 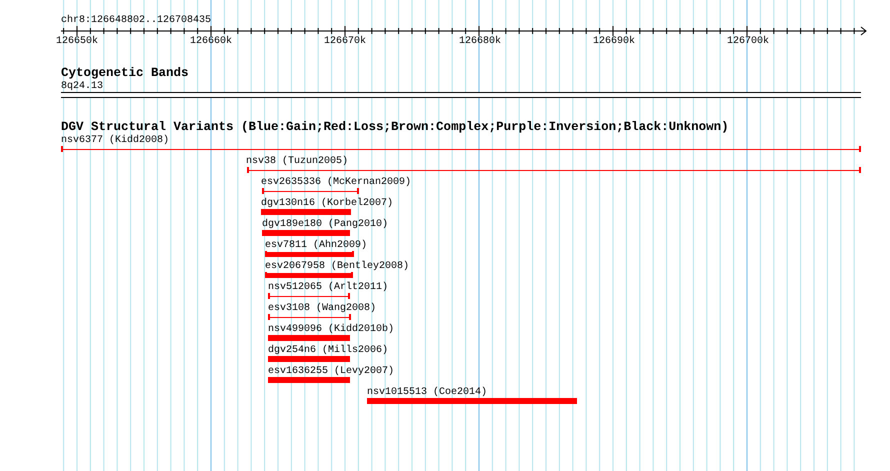 I want to click on location-label: chr8:126648802..126708435, so click(x=136, y=20).